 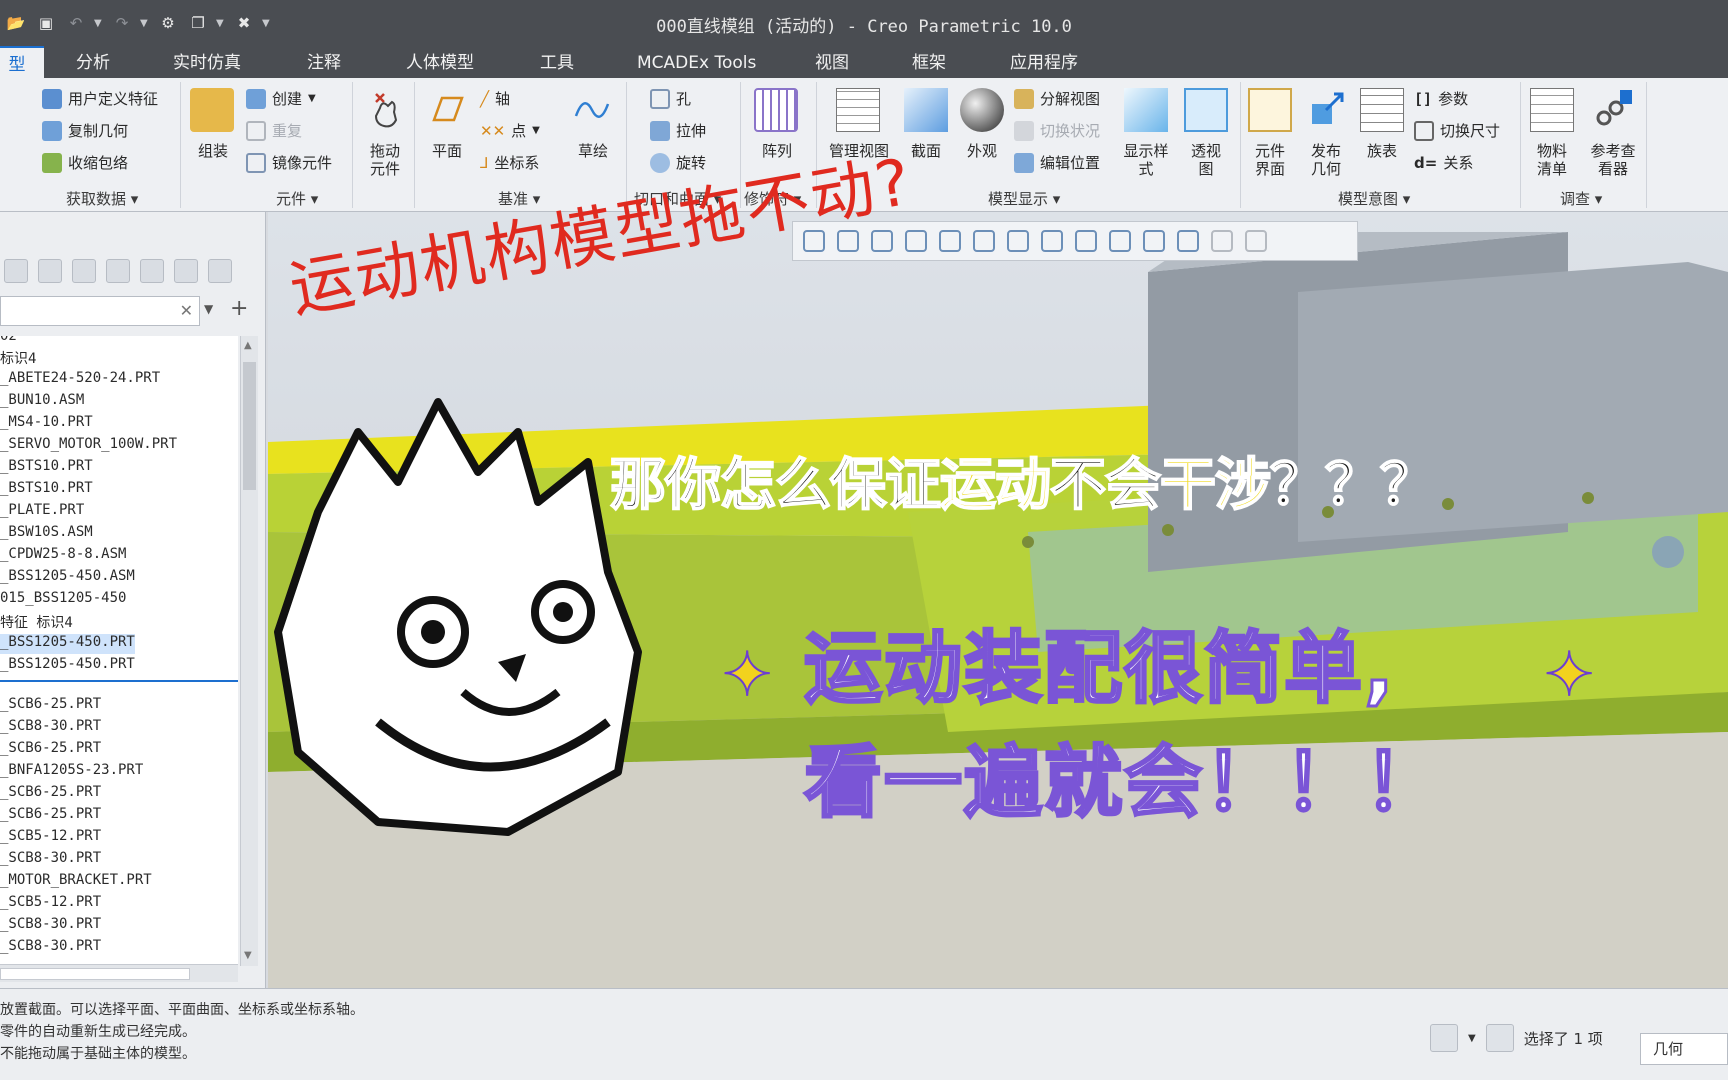 I want to click on relations-button: d= 关系, so click(x=1443, y=162).